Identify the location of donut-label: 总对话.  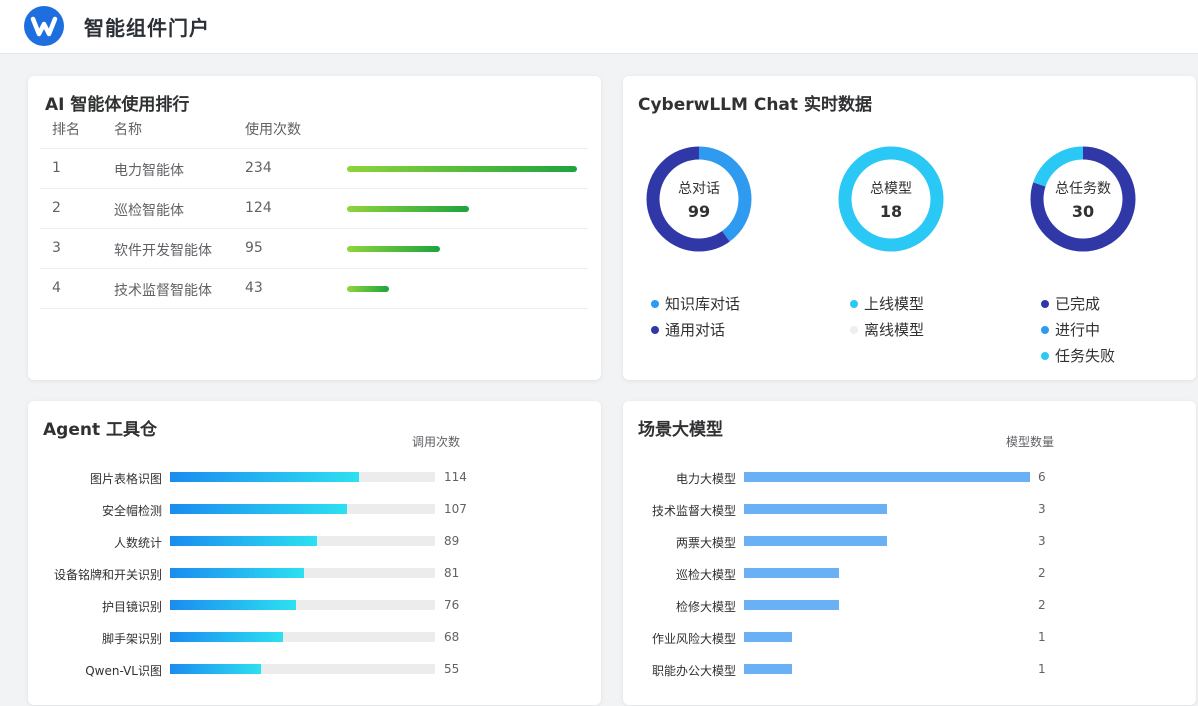
(699, 189).